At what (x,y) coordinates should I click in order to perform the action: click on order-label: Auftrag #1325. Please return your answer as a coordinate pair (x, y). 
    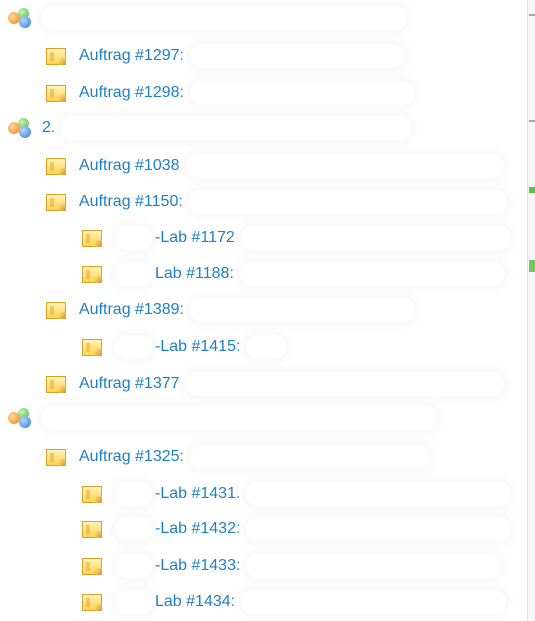
    Looking at the image, I should click on (129, 457).